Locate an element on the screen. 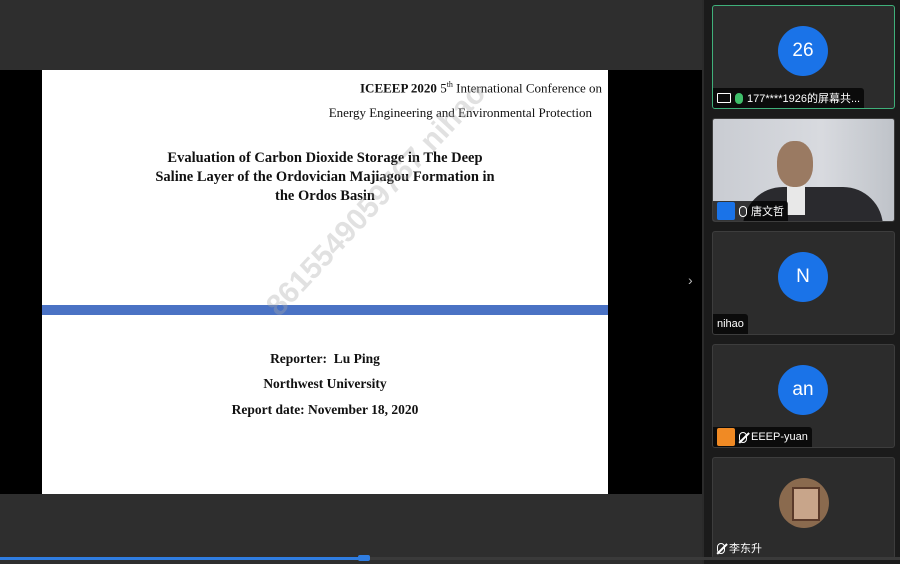 The width and height of the screenshot is (900, 564). participant-tile-eeep-yuan: an EEEP-yuan is located at coordinates (803, 396).